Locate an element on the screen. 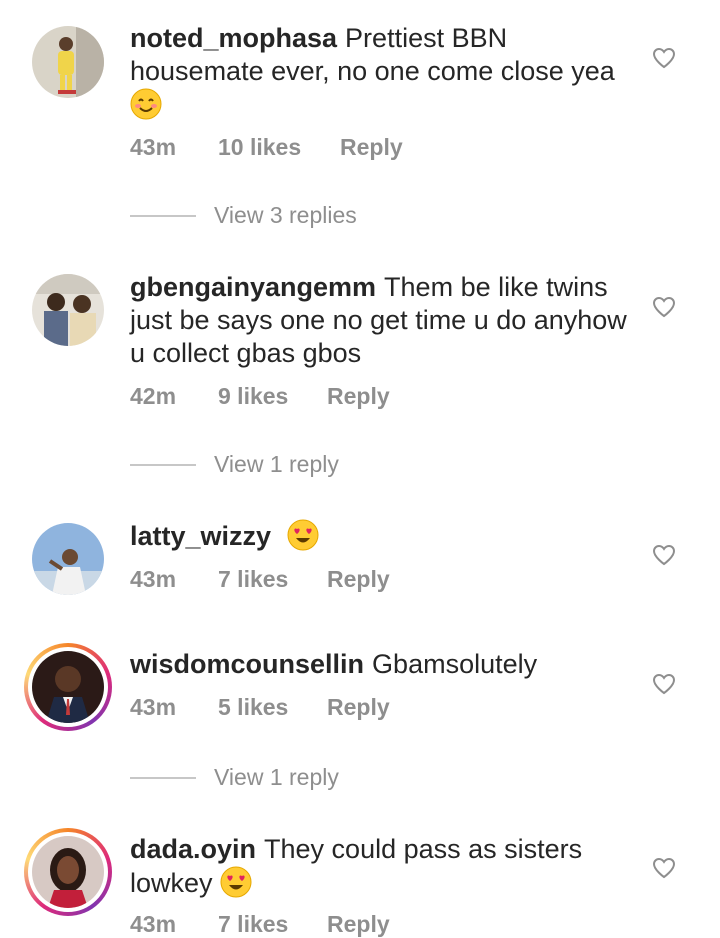  view-replies-button: View 3 replies is located at coordinates (243, 215).